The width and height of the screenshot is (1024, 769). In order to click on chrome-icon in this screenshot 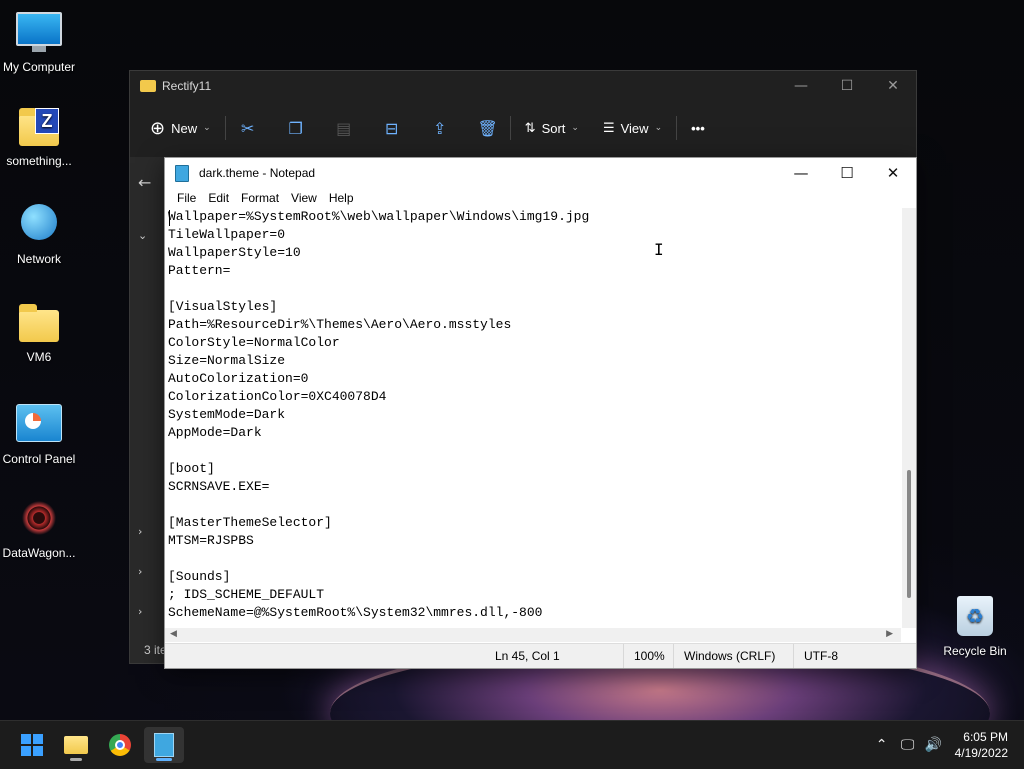, I will do `click(120, 745)`.